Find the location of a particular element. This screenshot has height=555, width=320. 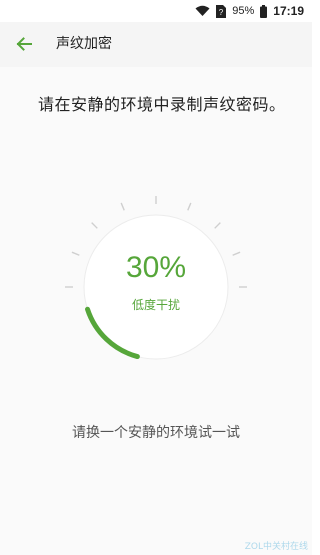

status-time: 17:19 is located at coordinates (288, 11).